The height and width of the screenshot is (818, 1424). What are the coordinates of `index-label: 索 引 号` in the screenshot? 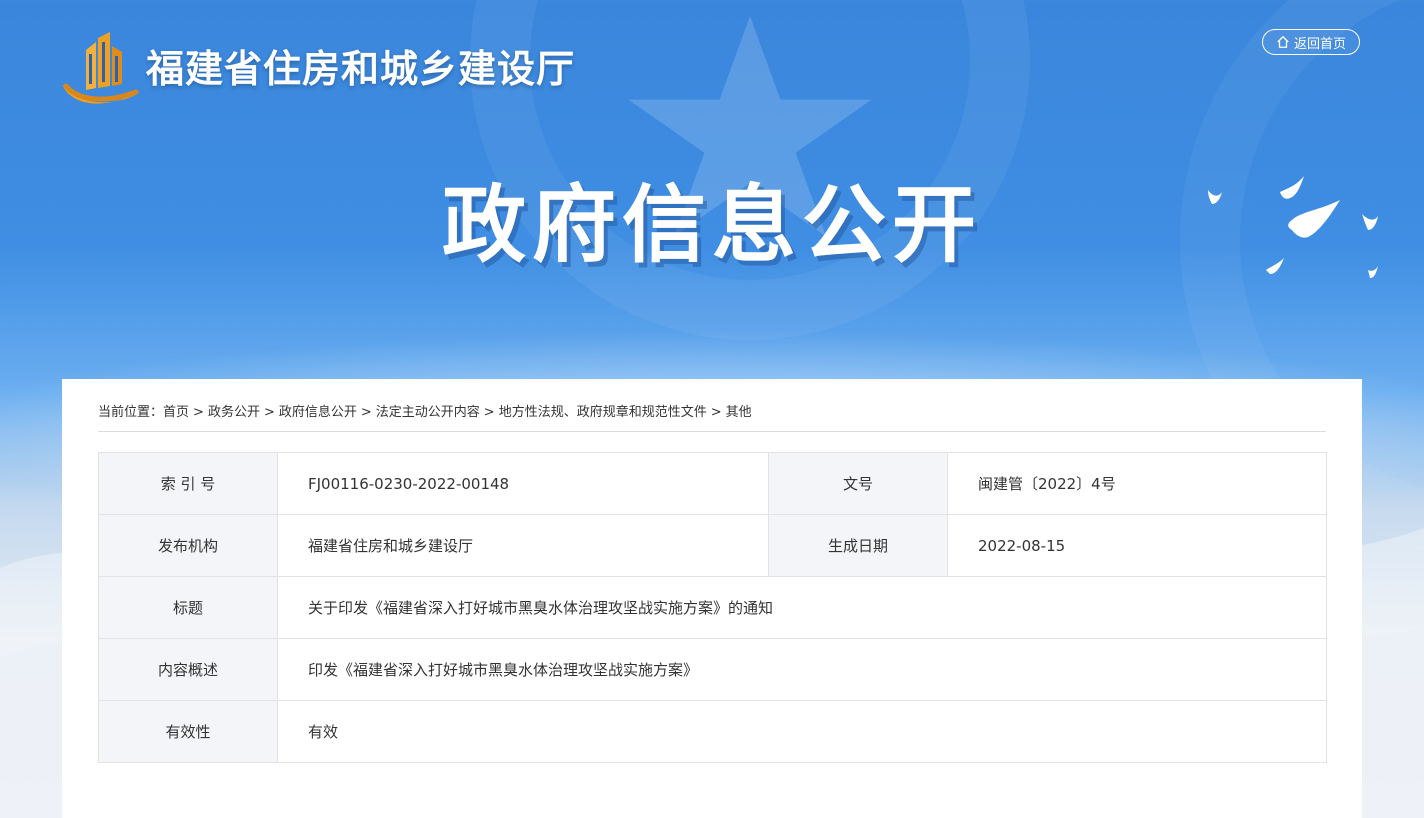 It's located at (188, 483).